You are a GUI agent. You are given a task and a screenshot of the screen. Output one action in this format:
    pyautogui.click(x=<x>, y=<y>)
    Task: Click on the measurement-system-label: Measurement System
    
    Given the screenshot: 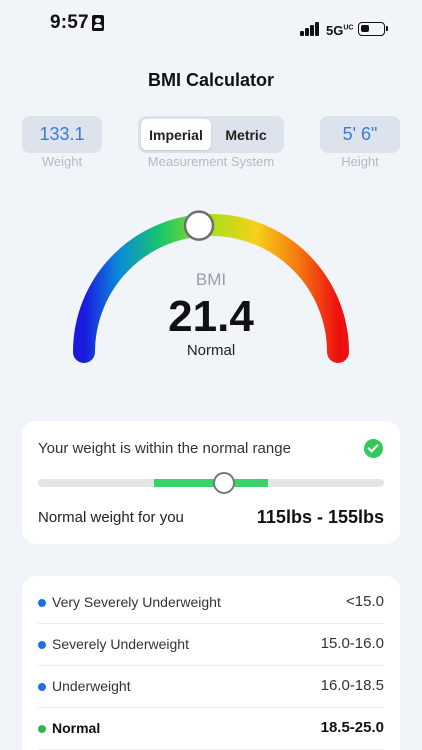 What is the action you would take?
    pyautogui.click(x=211, y=161)
    